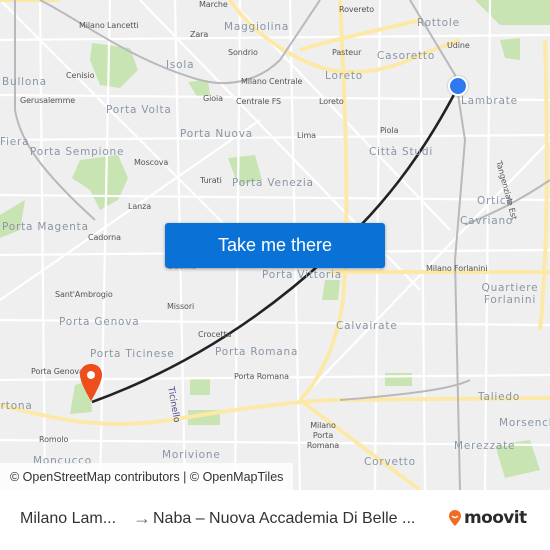 This screenshot has width=550, height=550. Describe the element at coordinates (140, 206) in the screenshot. I see `map-label: Lanza` at that location.